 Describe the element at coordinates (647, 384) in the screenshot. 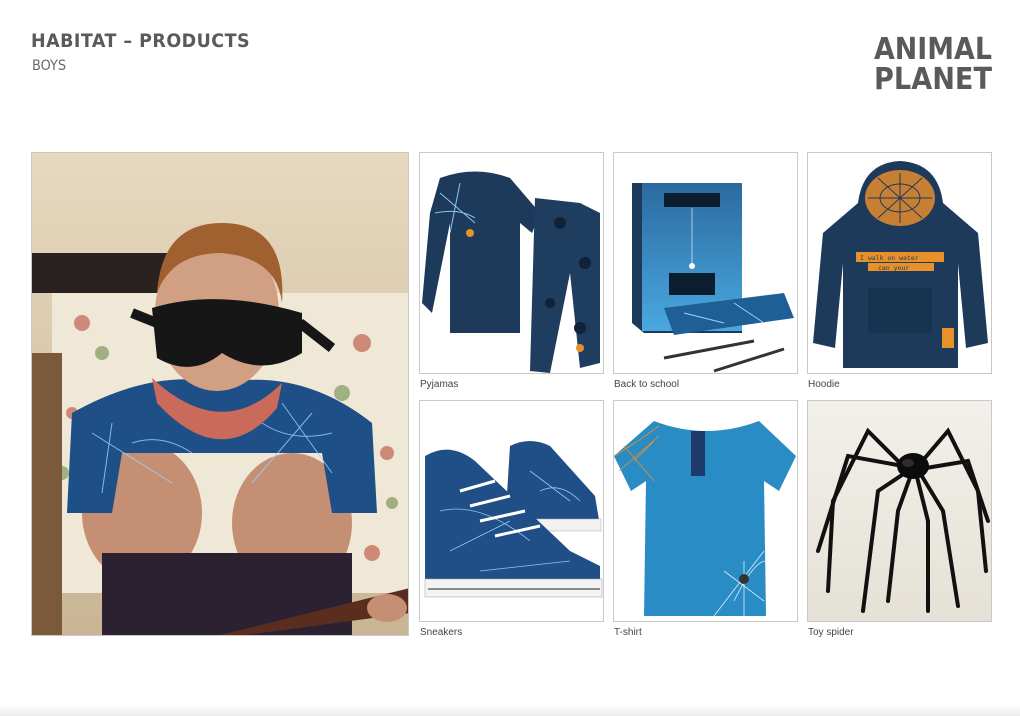

I see `caption-back-to-school: Back to school` at that location.